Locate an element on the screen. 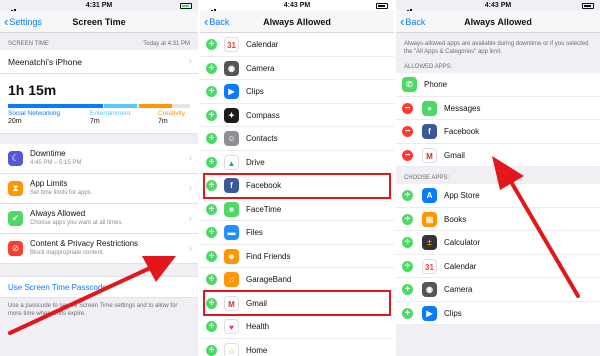 This screenshot has width=600, height=356. arrow-to-facebook is located at coordinates (536, 227).